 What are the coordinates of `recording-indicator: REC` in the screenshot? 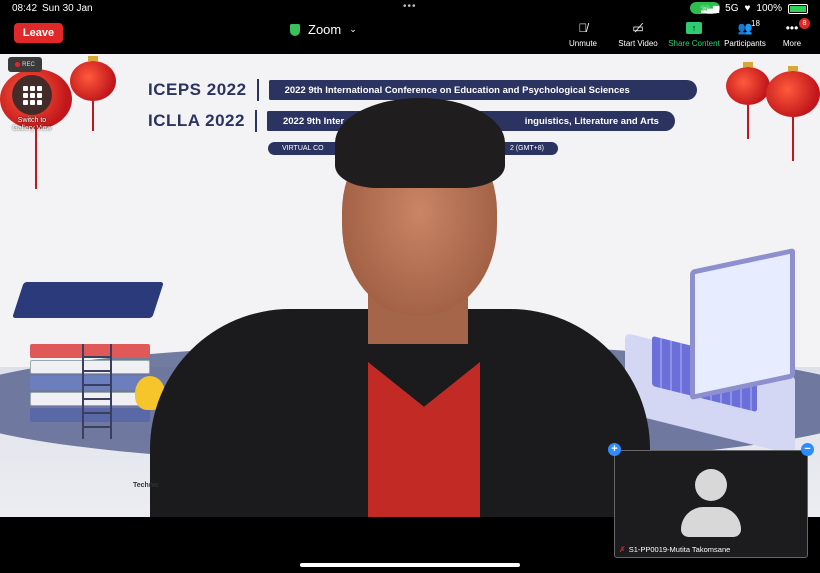 It's located at (25, 64).